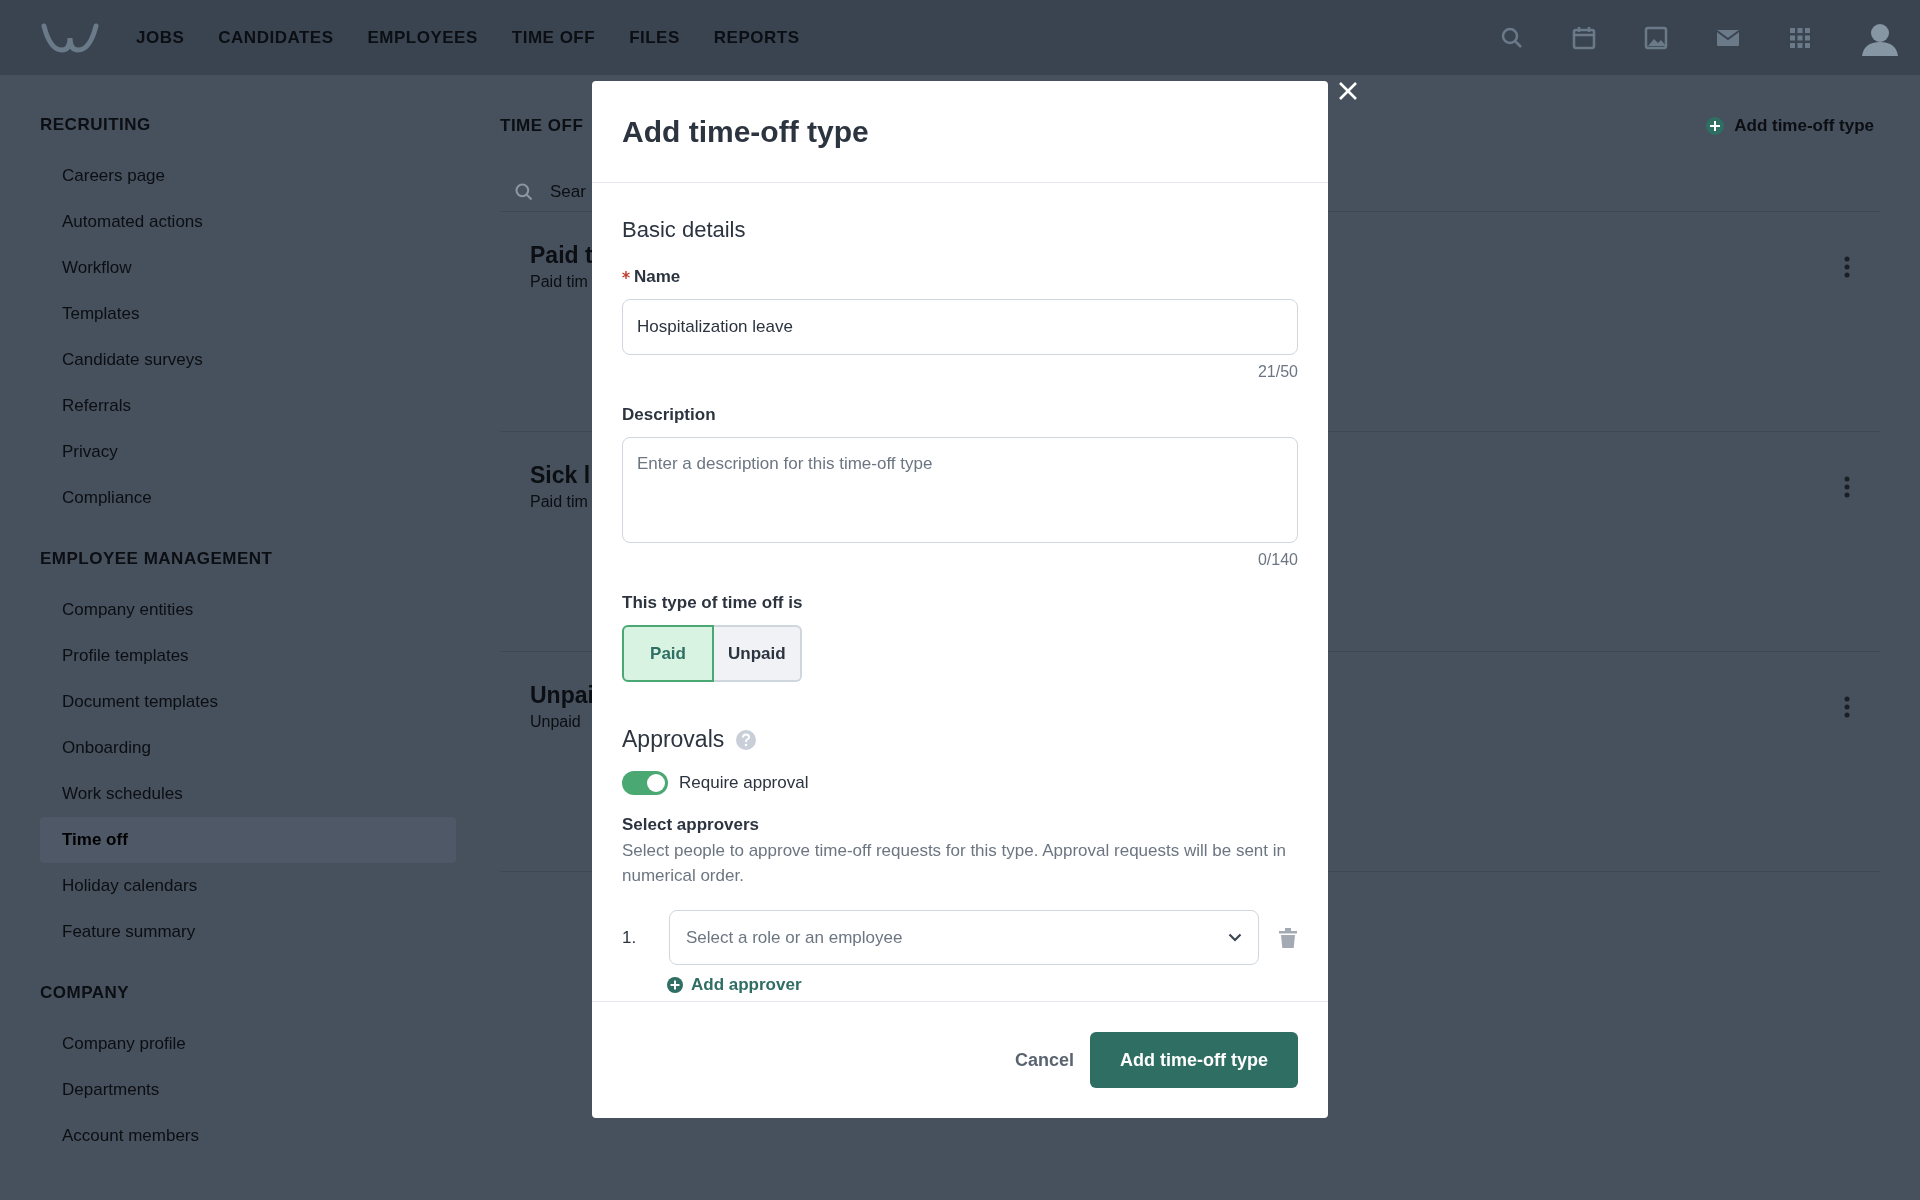 Image resolution: width=1920 pixels, height=1200 pixels. I want to click on apps-grid-icon, so click(1800, 37).